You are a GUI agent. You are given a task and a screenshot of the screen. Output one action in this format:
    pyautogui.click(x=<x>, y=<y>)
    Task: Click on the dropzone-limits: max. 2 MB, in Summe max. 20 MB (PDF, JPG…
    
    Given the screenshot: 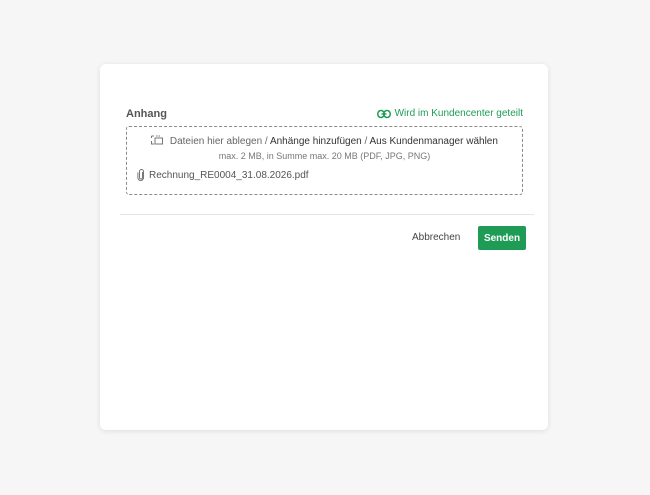 What is the action you would take?
    pyautogui.click(x=324, y=156)
    